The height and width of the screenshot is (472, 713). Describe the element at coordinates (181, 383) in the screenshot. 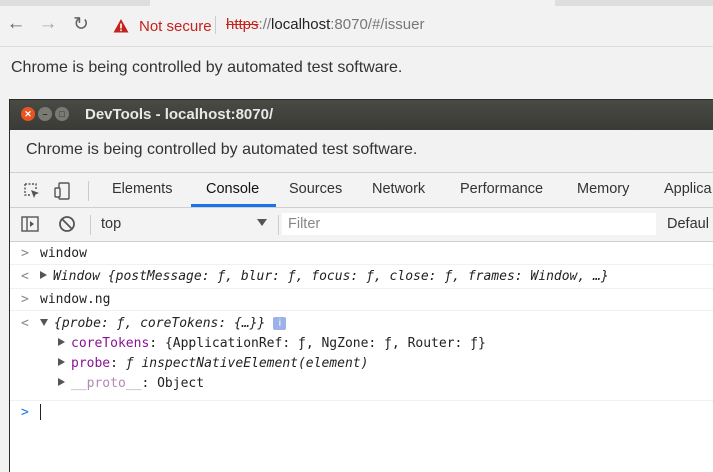

I see `property-value: Object` at that location.